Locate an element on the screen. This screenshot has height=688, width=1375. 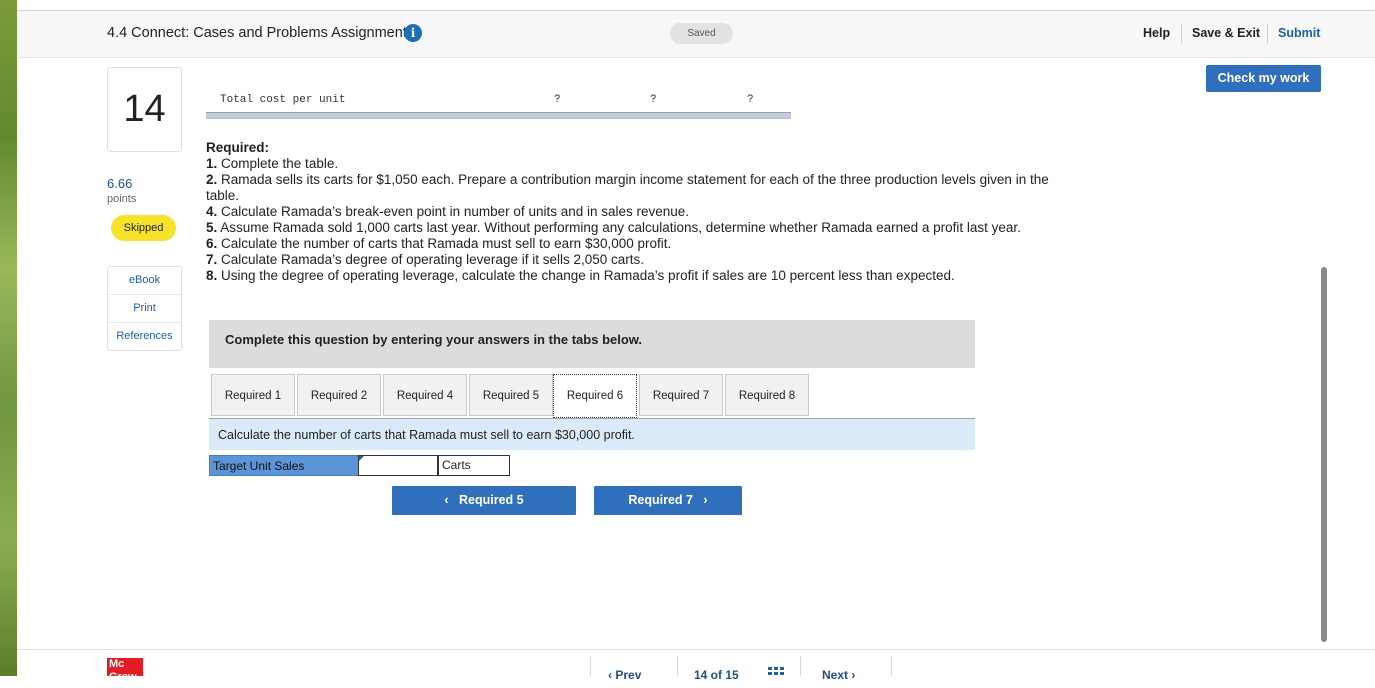
next-requirement-label: Required 7 is located at coordinates (660, 500).